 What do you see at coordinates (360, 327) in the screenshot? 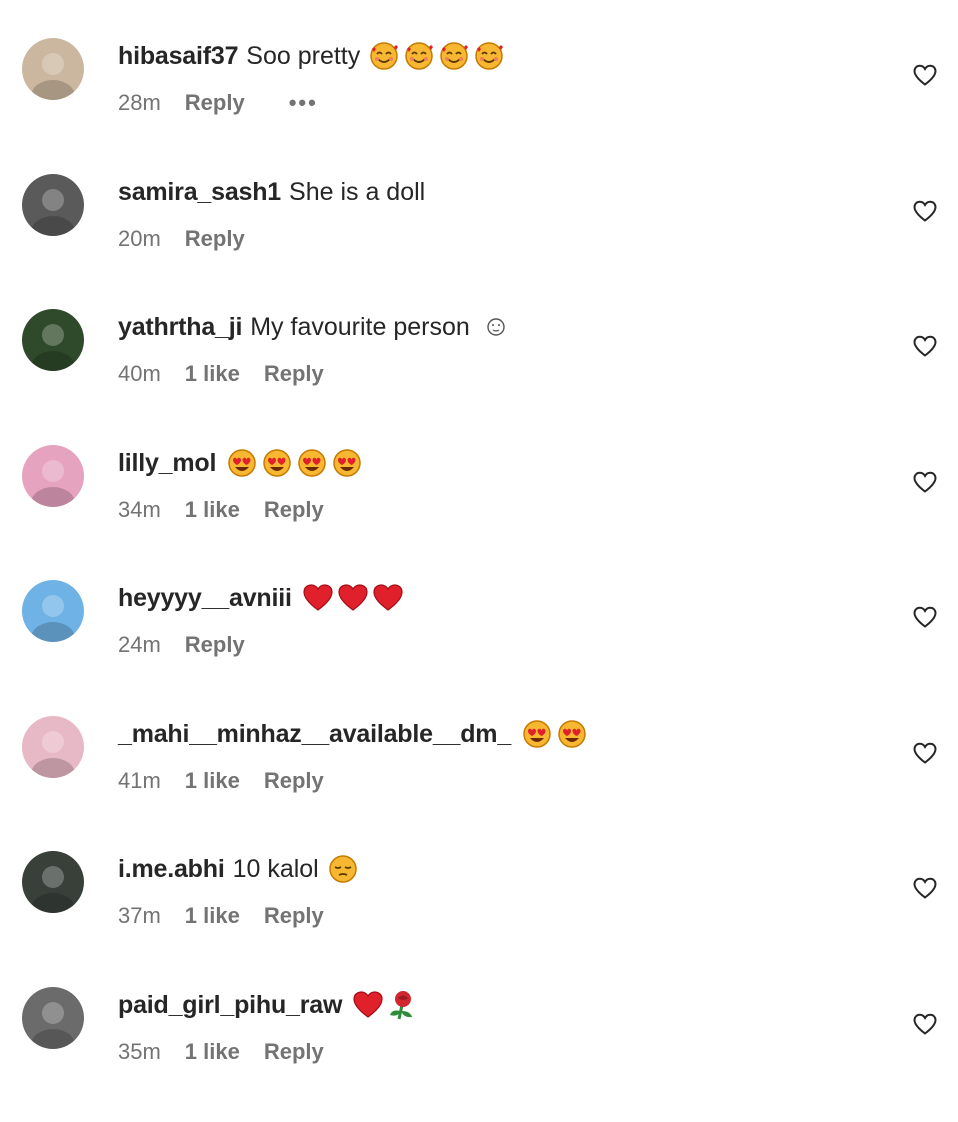
I see `comment-text: My favourite person` at bounding box center [360, 327].